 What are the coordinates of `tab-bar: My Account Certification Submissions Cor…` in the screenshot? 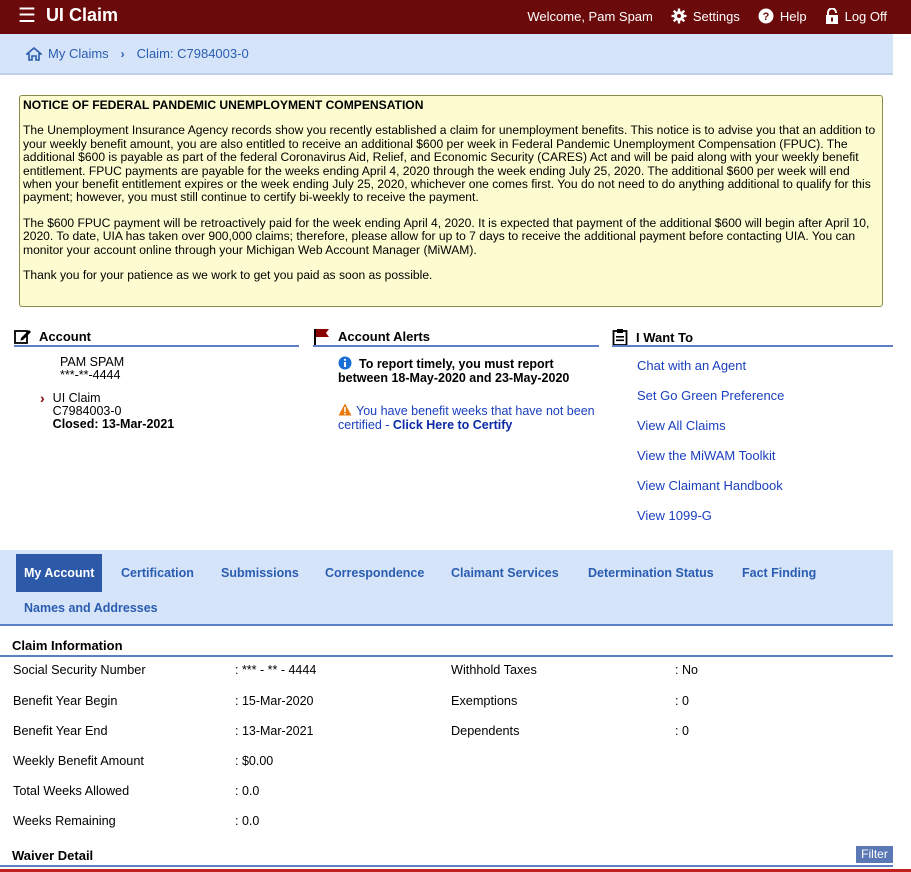 It's located at (446, 588).